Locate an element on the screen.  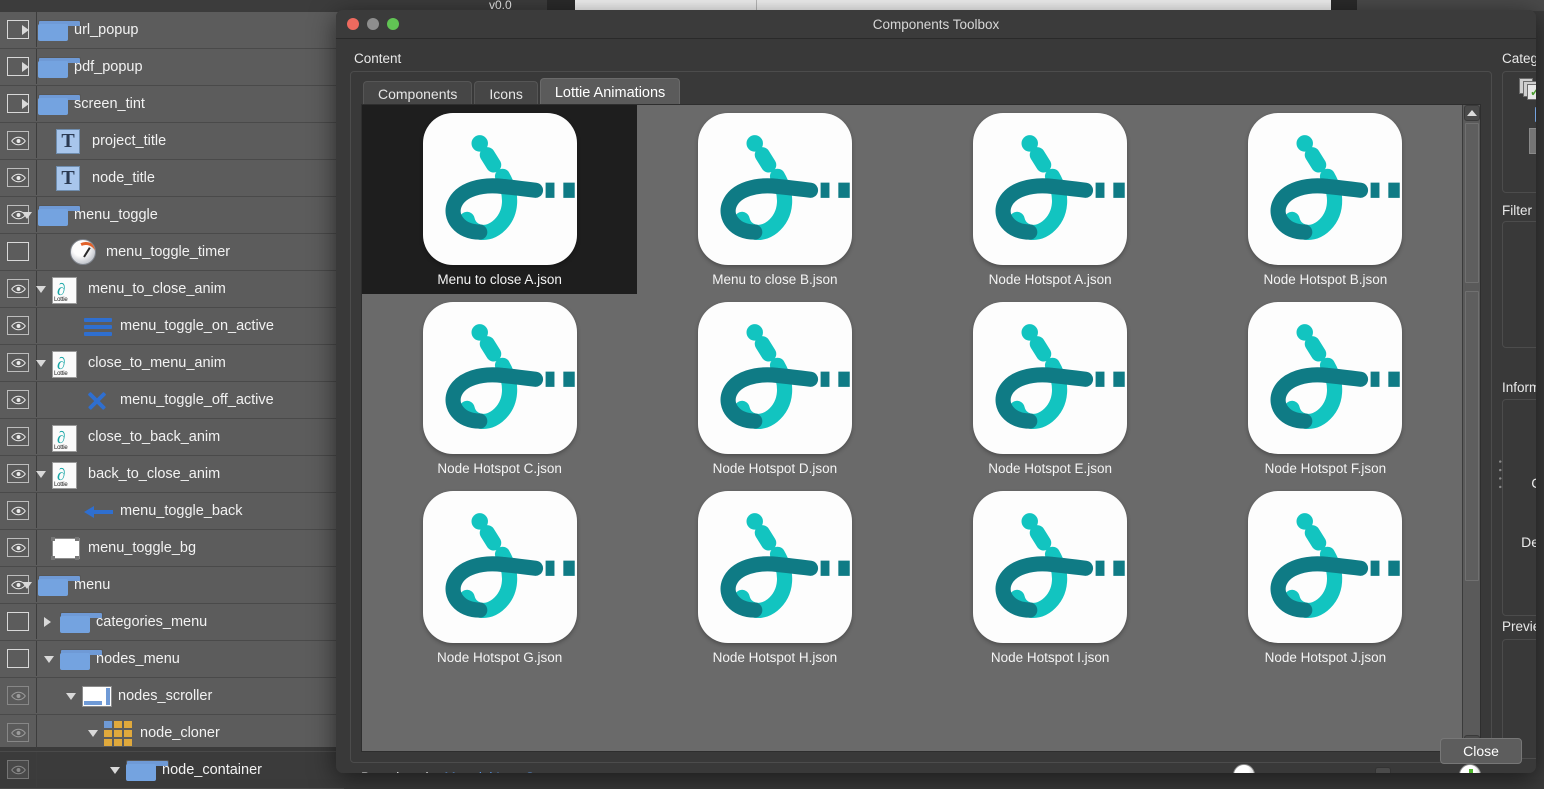
tree-row: Tnode_title is located at coordinates (172, 178).